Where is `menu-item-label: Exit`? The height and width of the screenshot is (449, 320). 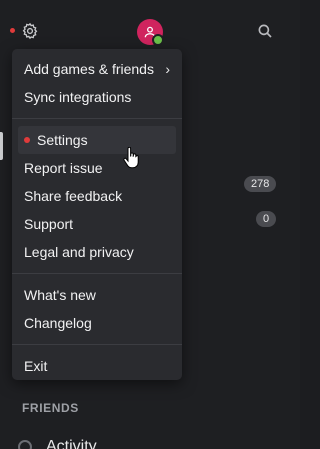
menu-item-label: Exit is located at coordinates (36, 366).